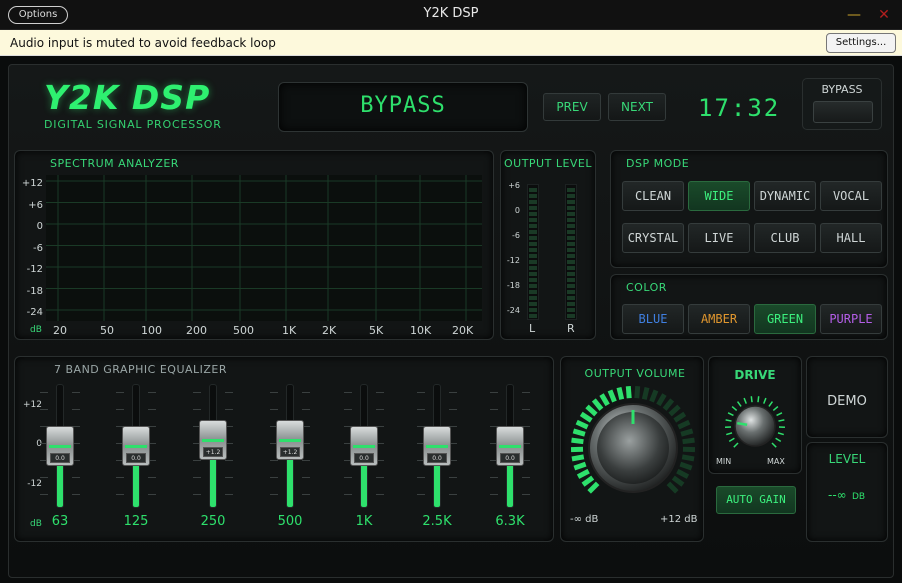 The width and height of the screenshot is (902, 583). I want to click on spectrum-x-tick: 50, so click(107, 330).